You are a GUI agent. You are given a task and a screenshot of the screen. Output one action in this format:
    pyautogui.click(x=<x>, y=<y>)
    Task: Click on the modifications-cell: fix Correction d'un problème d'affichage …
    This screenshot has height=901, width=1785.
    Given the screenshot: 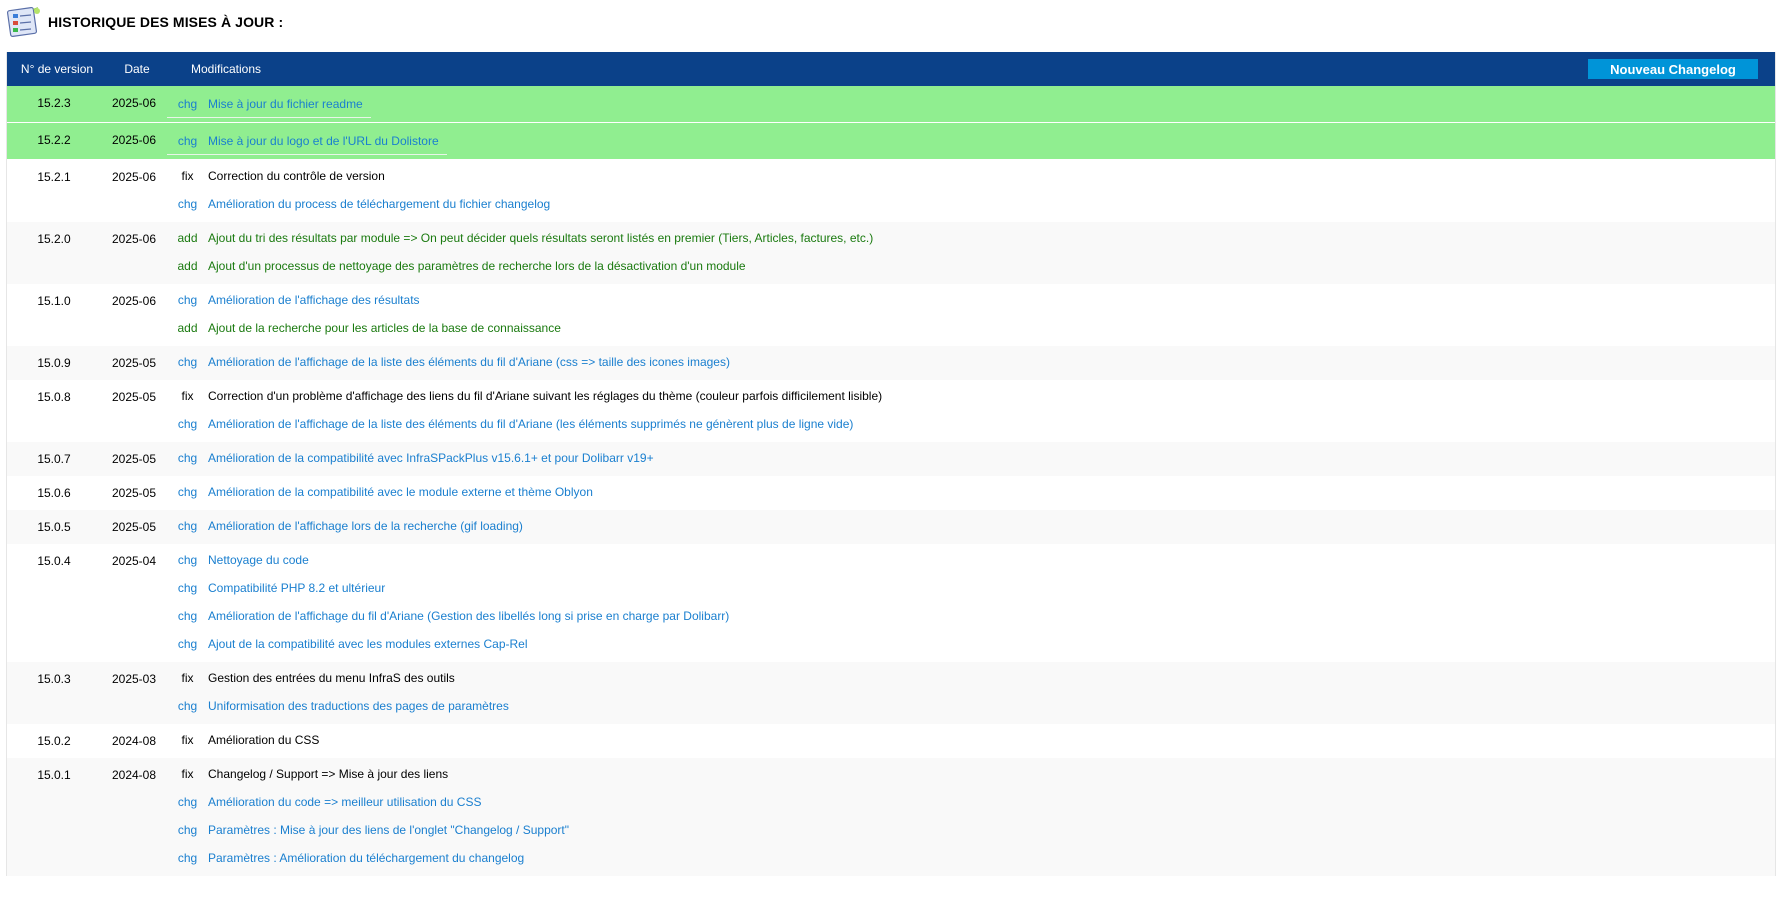 What is the action you would take?
    pyautogui.click(x=971, y=411)
    